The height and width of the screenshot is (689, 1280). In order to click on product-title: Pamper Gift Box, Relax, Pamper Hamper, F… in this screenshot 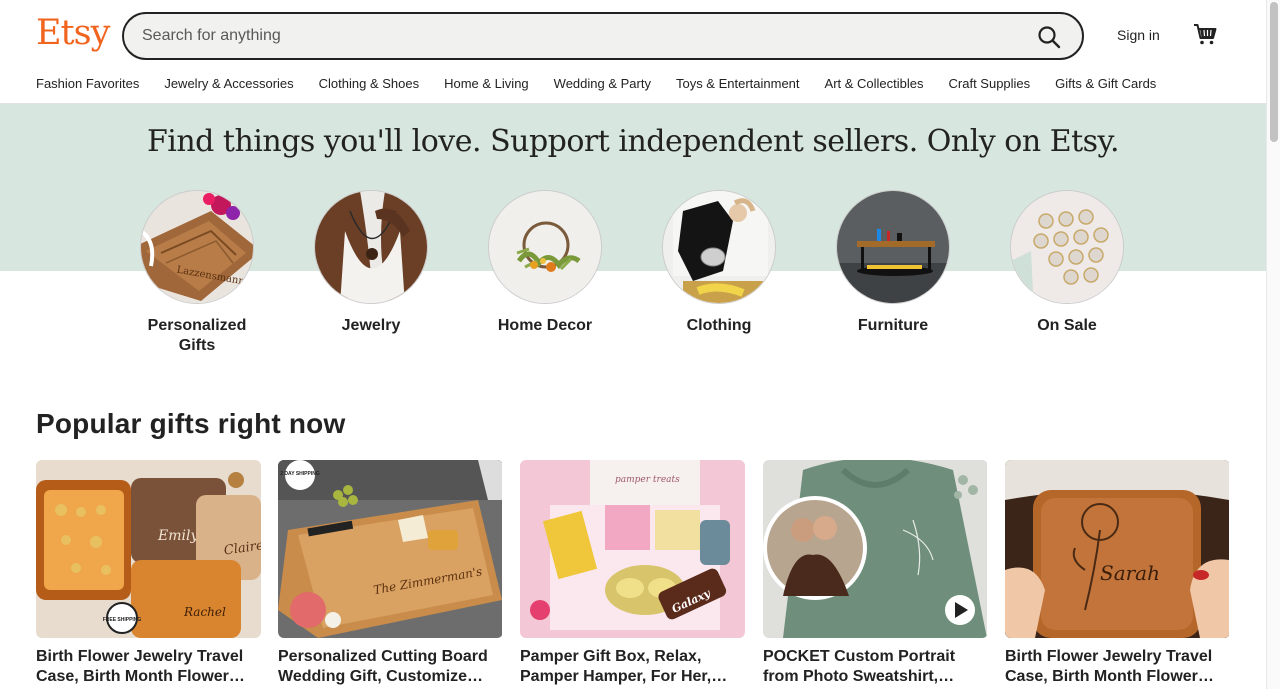, I will do `click(632, 667)`.